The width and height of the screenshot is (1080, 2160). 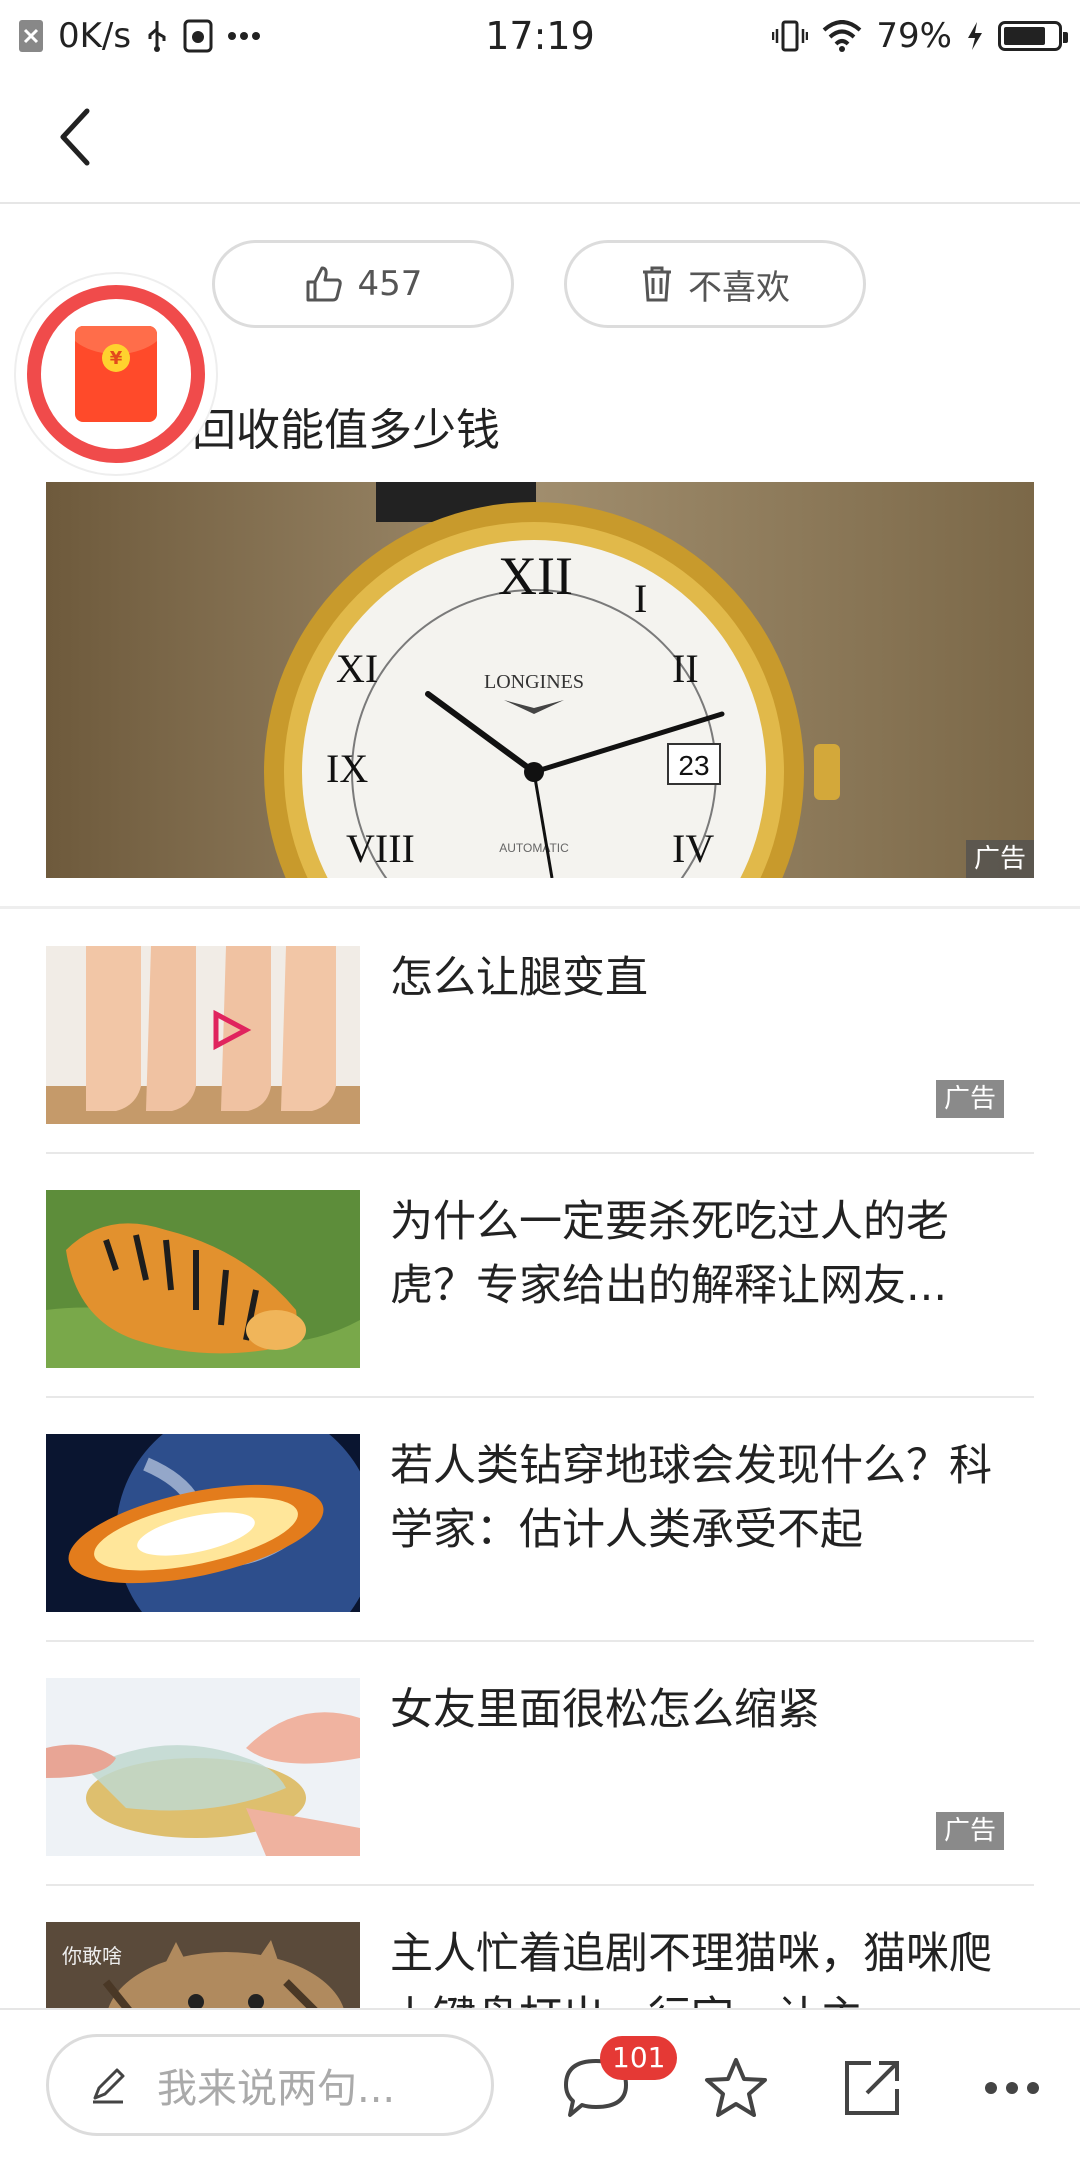 What do you see at coordinates (198, 36) in the screenshot?
I see `usb-debug-icon` at bounding box center [198, 36].